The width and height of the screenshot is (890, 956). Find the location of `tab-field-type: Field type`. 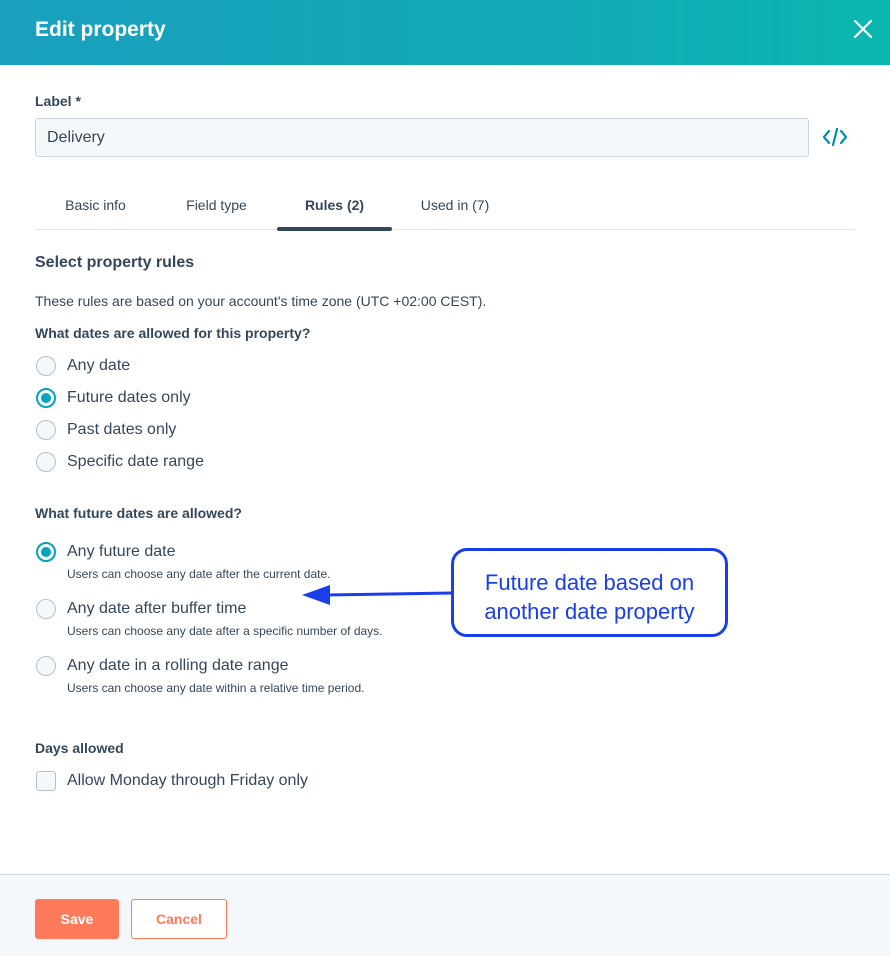

tab-field-type: Field type is located at coordinates (216, 208).